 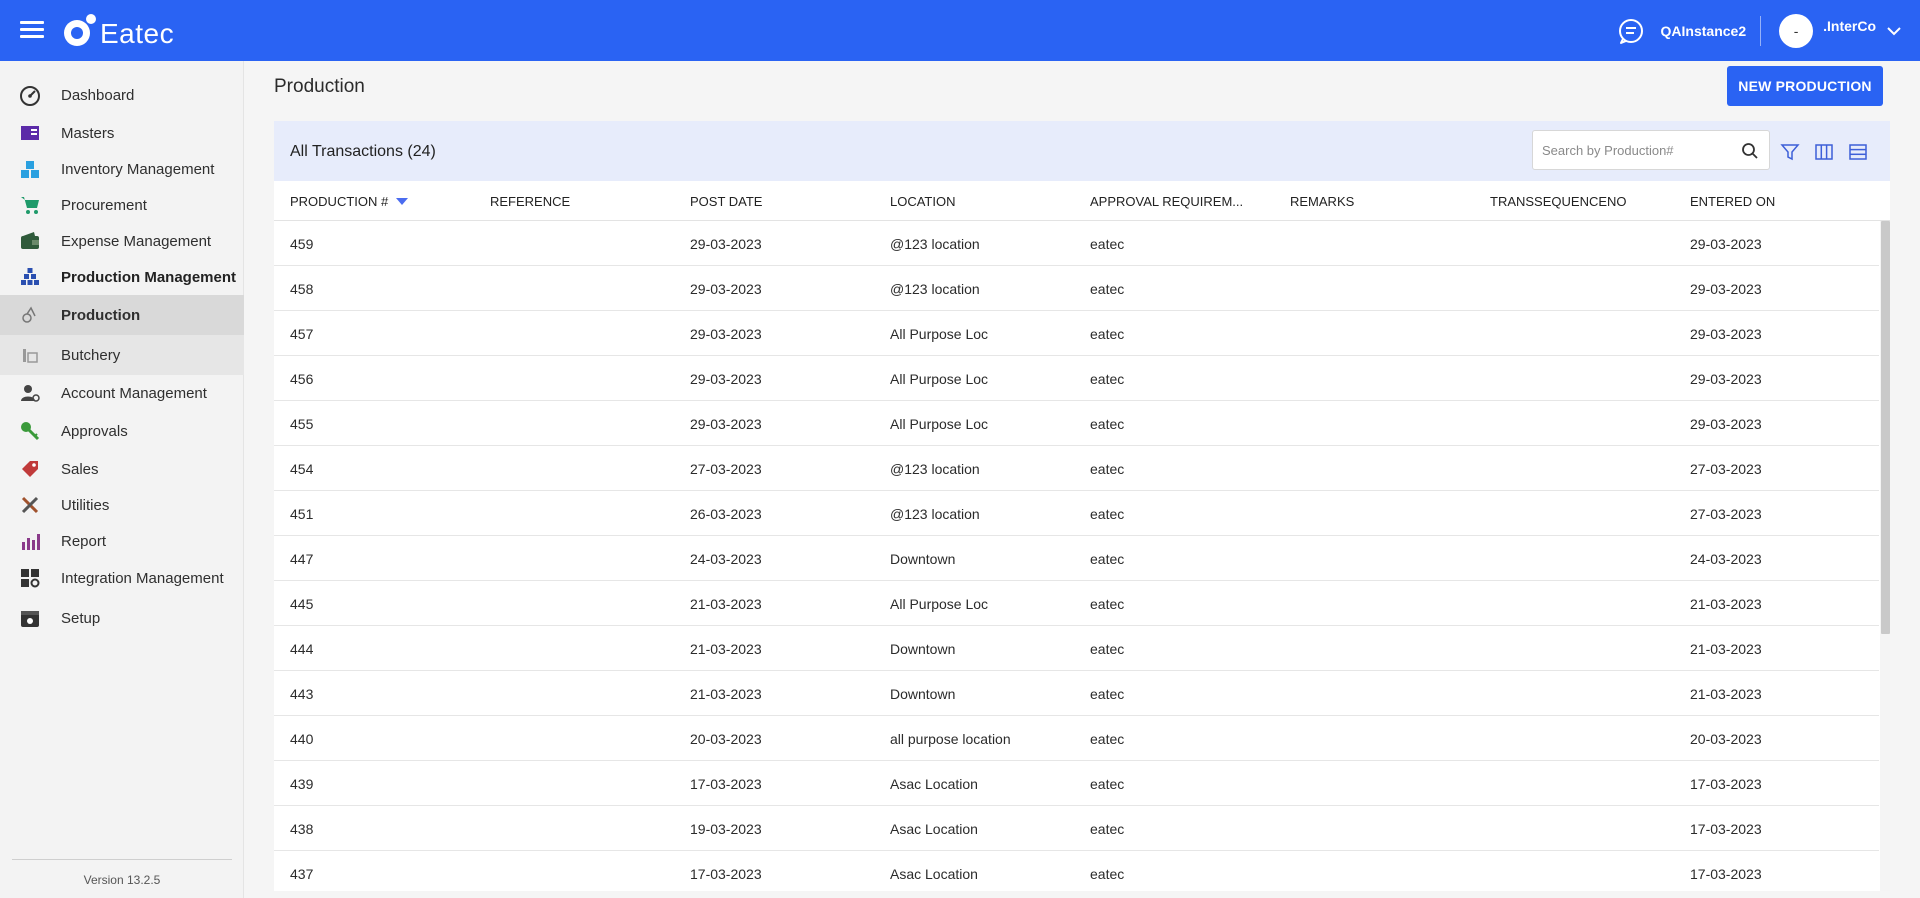 What do you see at coordinates (726, 201) in the screenshot?
I see `column-header-post-date: POST DATE` at bounding box center [726, 201].